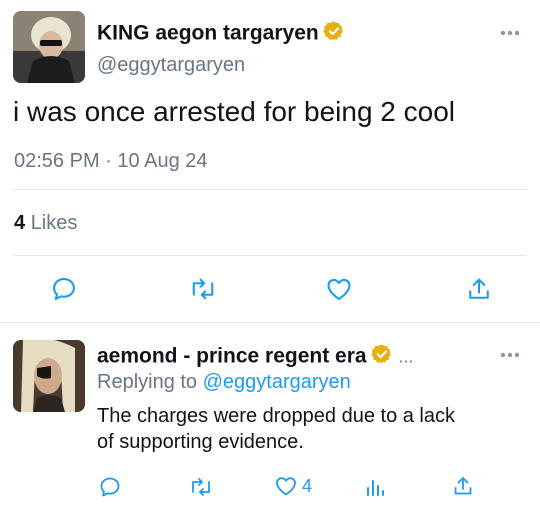 The width and height of the screenshot is (540, 508). What do you see at coordinates (277, 382) in the screenshot?
I see `replying-to-handle: @eggytargaryen` at bounding box center [277, 382].